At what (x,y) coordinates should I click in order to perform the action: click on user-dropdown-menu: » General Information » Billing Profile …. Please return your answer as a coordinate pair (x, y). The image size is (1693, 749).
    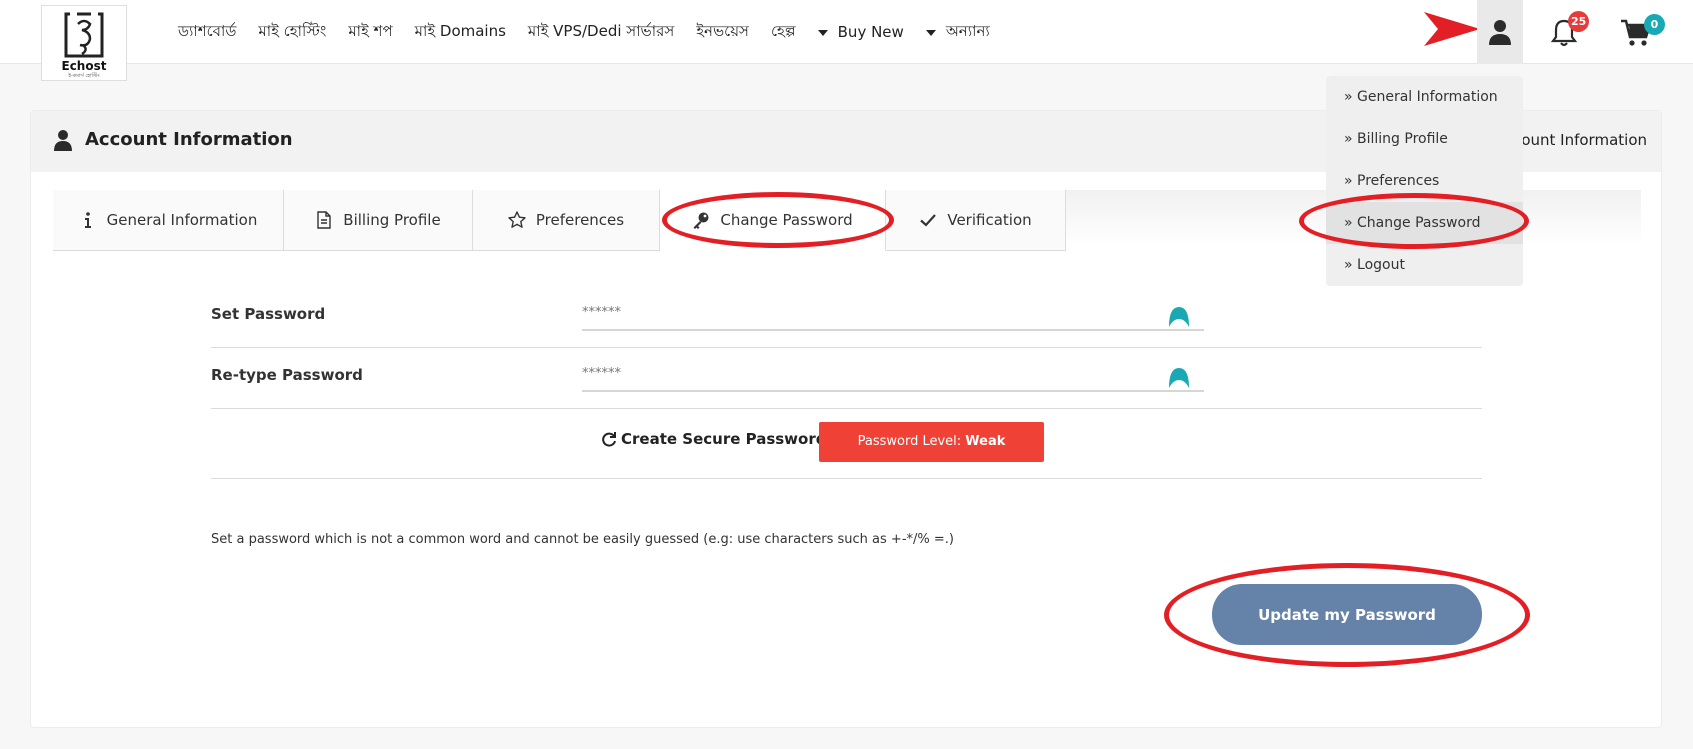
    Looking at the image, I should click on (1424, 181).